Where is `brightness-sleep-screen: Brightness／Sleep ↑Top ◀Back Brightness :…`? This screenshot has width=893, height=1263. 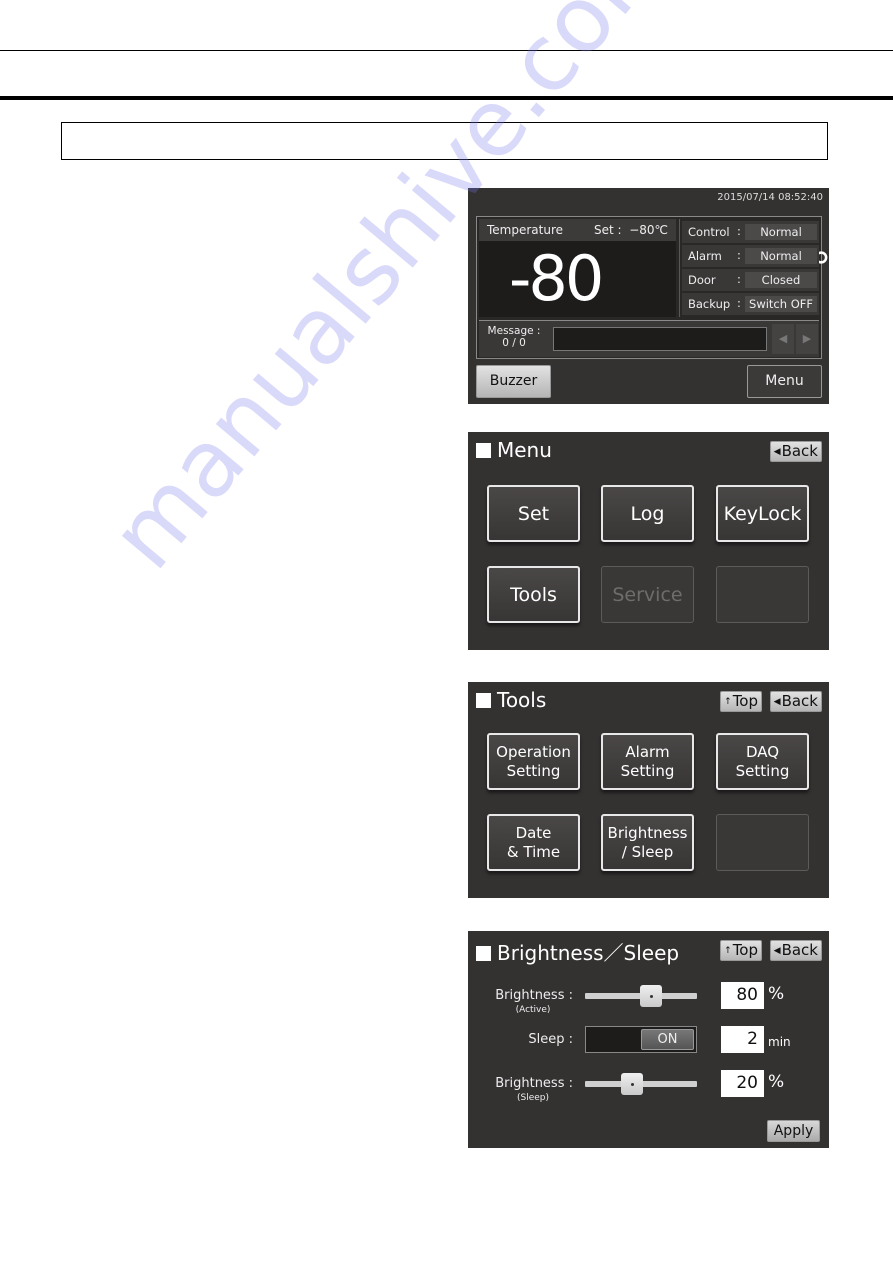
brightness-sleep-screen: Brightness／Sleep ↑Top ◀Back Brightness :… is located at coordinates (648, 1039).